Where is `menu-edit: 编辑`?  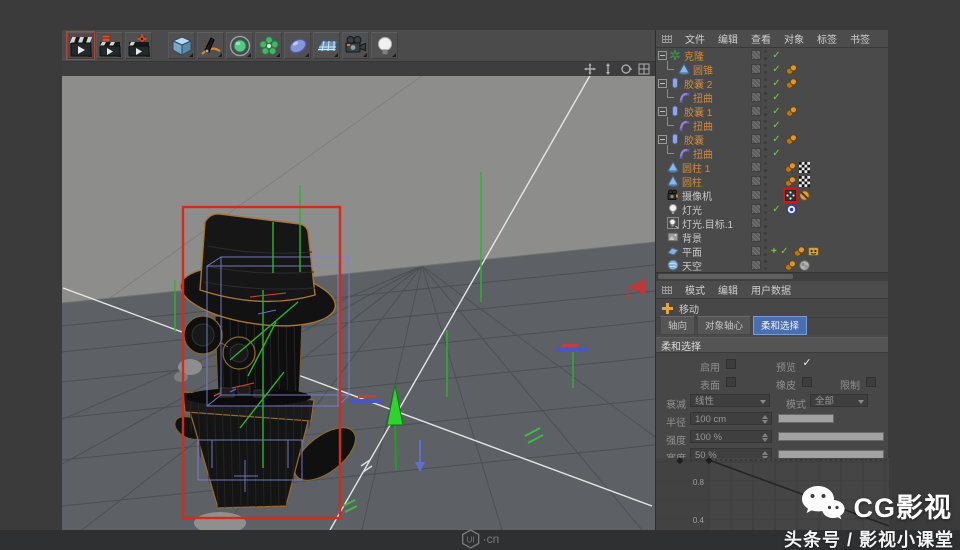
menu-edit: 编辑 is located at coordinates (728, 38).